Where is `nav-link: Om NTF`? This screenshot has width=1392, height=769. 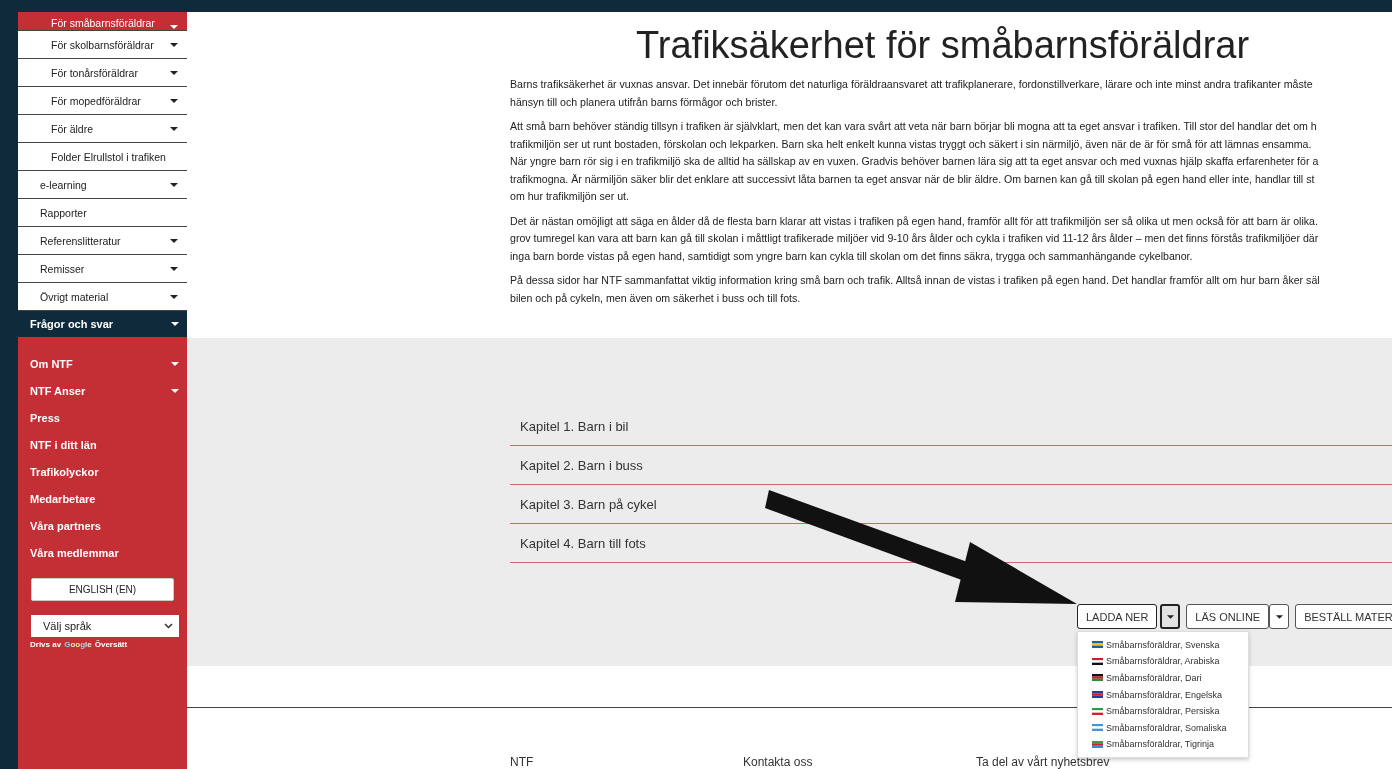 nav-link: Om NTF is located at coordinates (104, 363).